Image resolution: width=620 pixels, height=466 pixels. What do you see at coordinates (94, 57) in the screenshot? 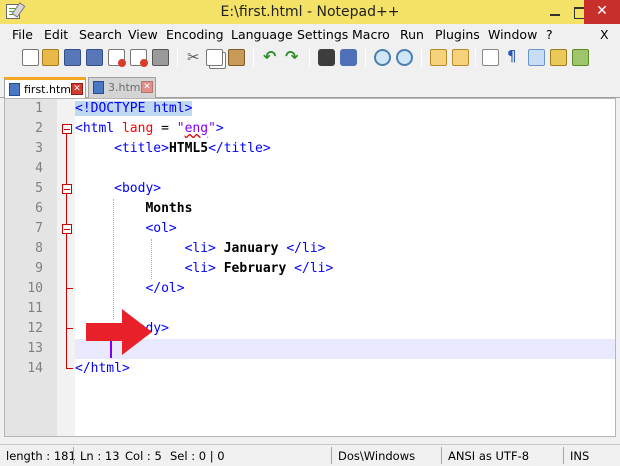
I see `save-all-icon` at bounding box center [94, 57].